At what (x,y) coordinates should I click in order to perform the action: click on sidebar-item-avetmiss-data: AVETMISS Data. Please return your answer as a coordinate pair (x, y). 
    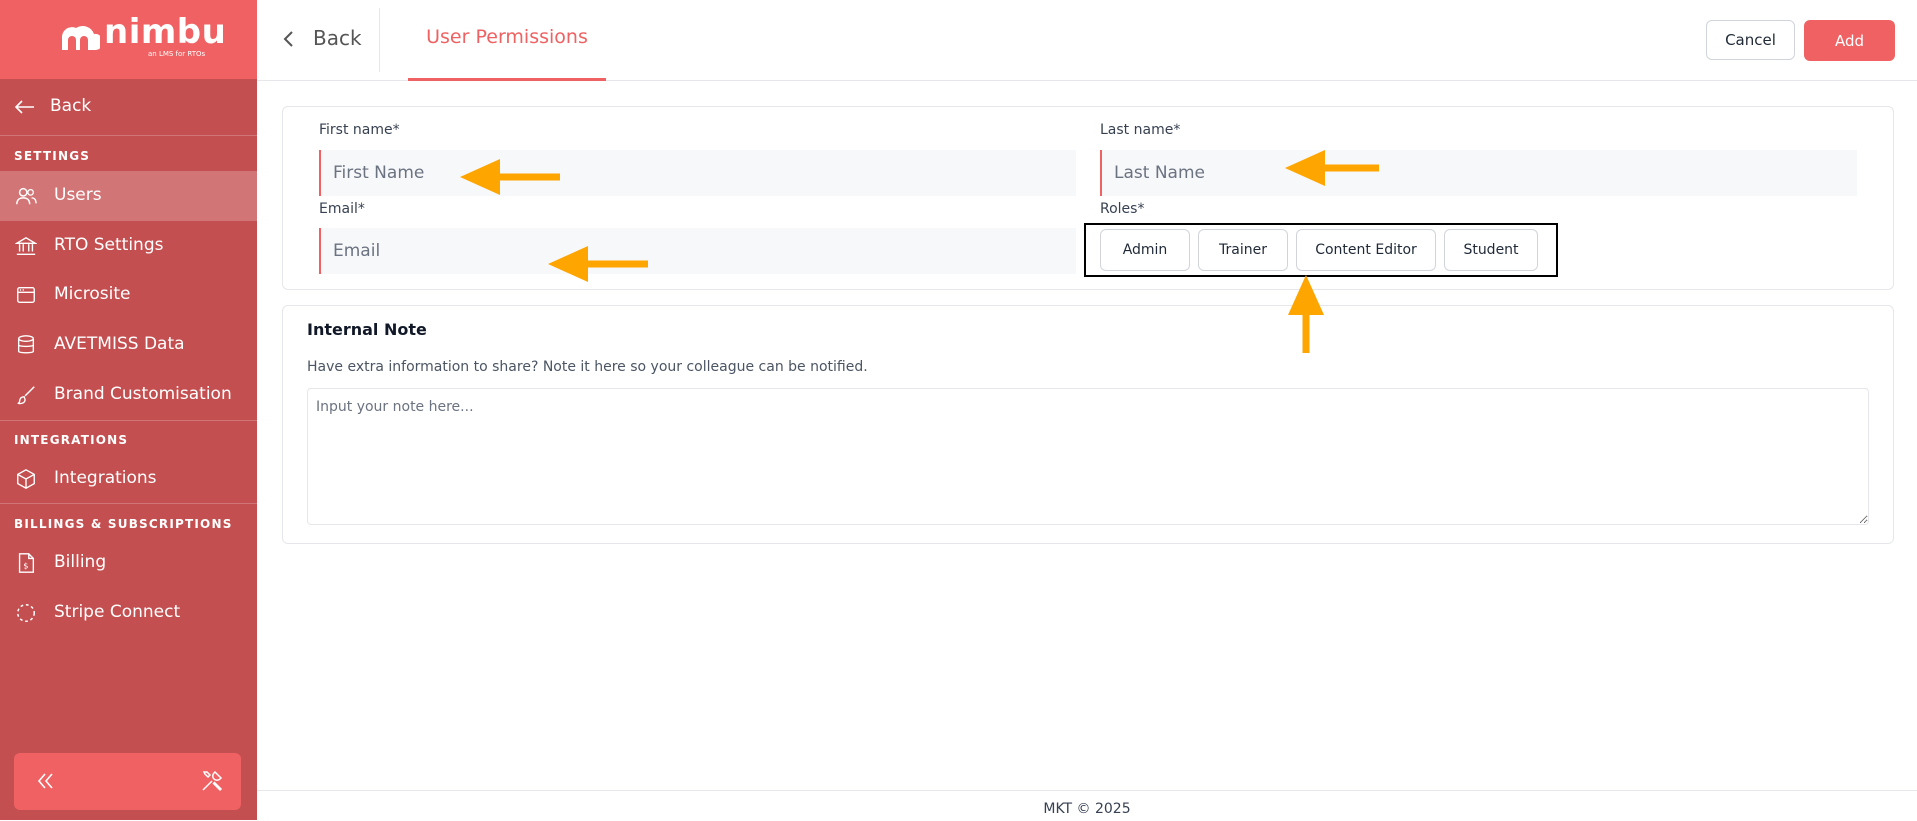
    Looking at the image, I should click on (128, 345).